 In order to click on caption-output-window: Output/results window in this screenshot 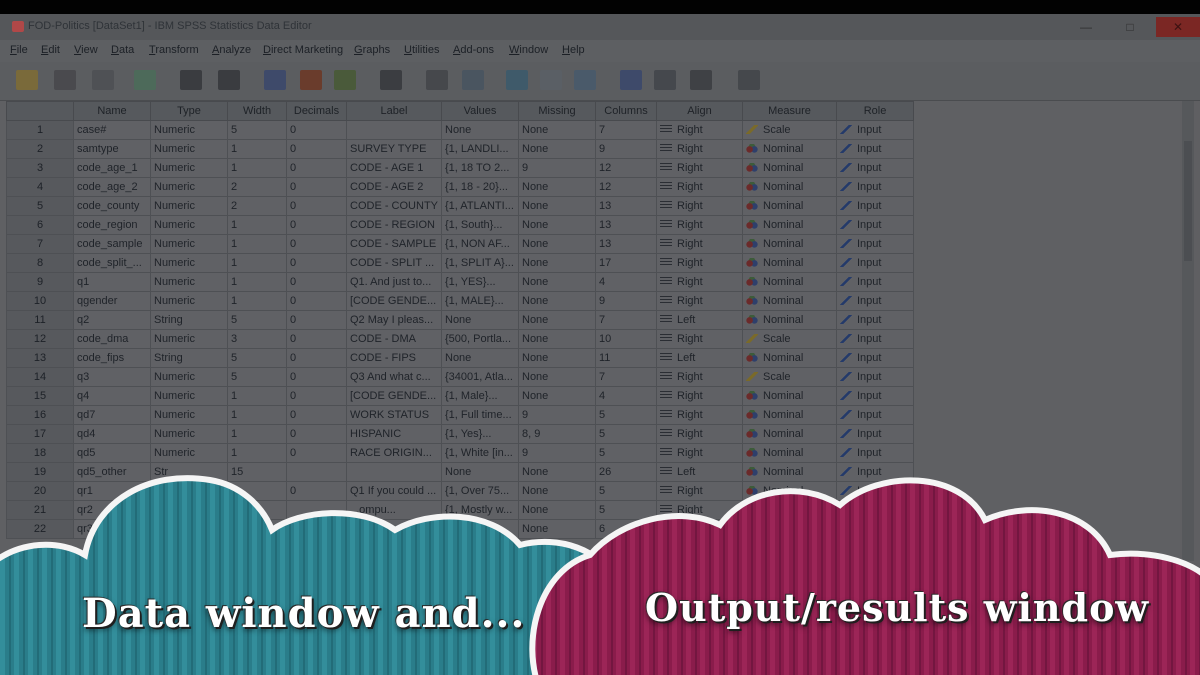, I will do `click(897, 607)`.